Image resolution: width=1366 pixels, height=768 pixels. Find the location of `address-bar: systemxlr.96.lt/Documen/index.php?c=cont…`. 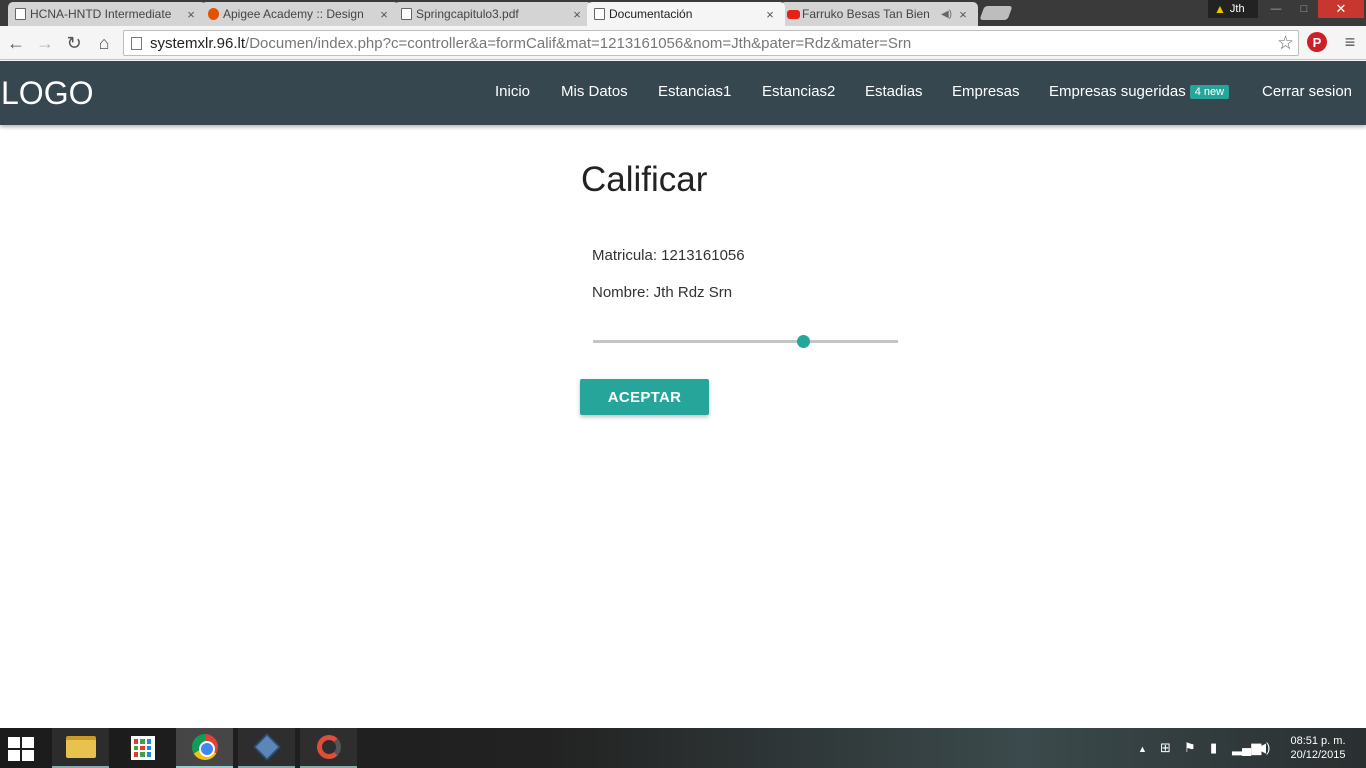

address-bar: systemxlr.96.lt/Documen/index.php?c=cont… is located at coordinates (711, 43).